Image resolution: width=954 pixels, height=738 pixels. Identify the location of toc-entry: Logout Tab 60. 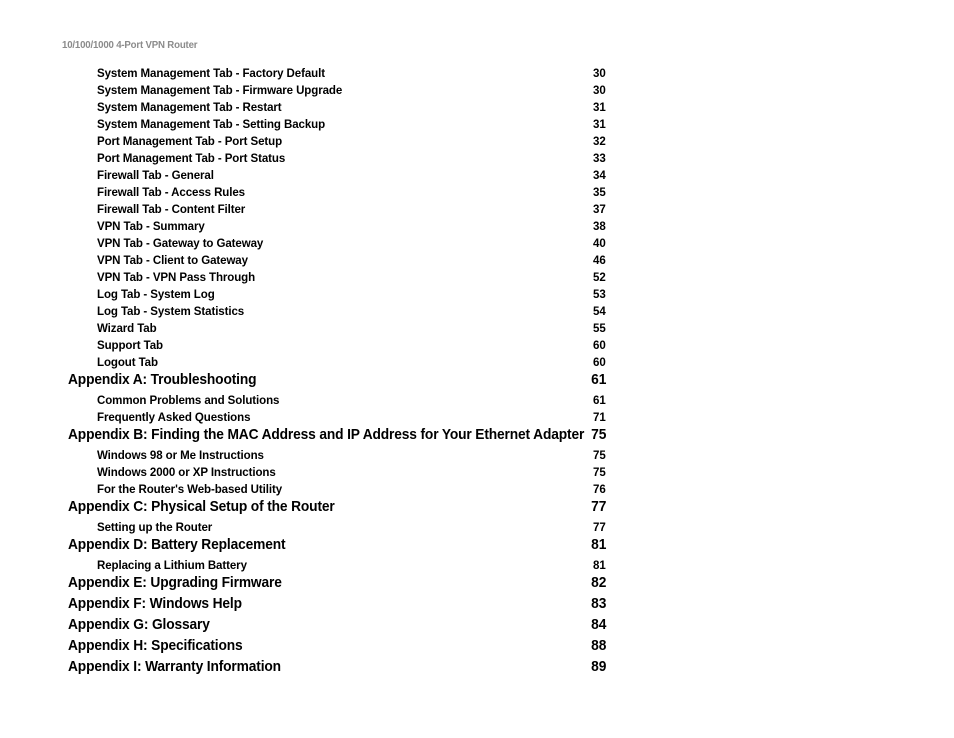
(477, 363).